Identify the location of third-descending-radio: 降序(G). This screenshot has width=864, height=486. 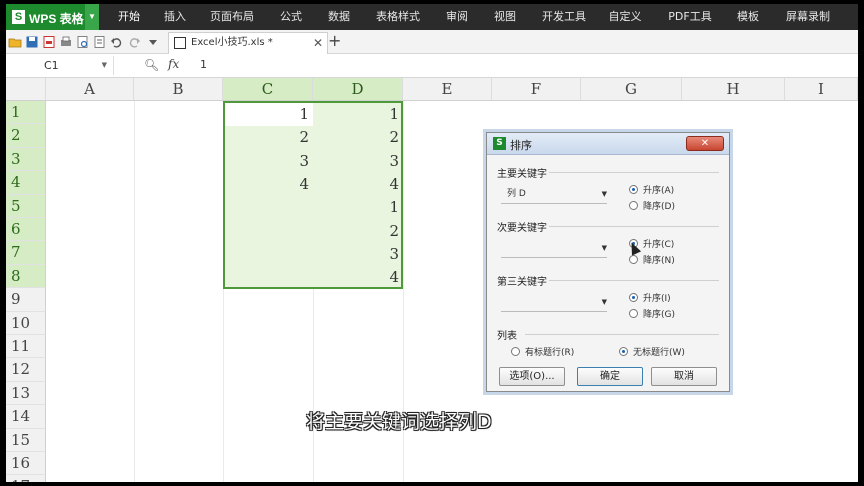
(652, 313).